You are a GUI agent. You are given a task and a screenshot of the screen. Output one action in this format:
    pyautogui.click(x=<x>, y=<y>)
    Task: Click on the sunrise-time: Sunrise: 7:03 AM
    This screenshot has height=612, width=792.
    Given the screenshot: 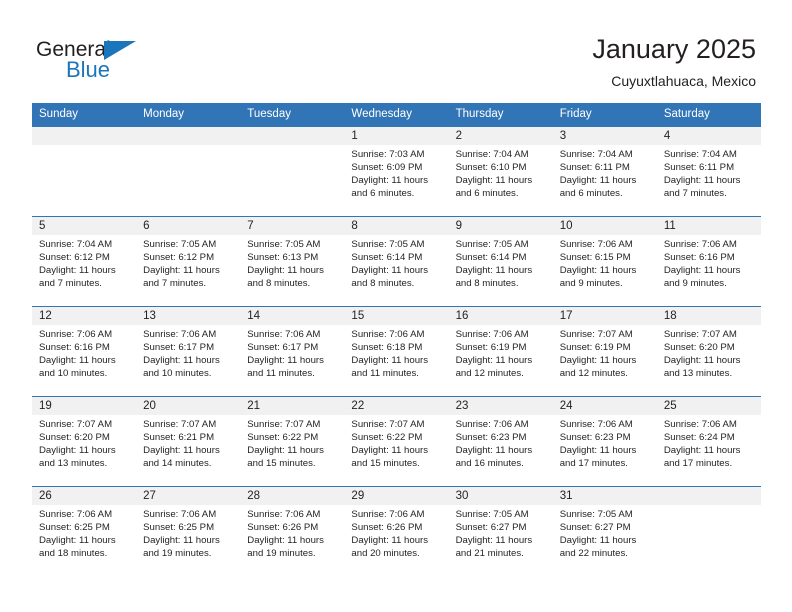 What is the action you would take?
    pyautogui.click(x=388, y=154)
    